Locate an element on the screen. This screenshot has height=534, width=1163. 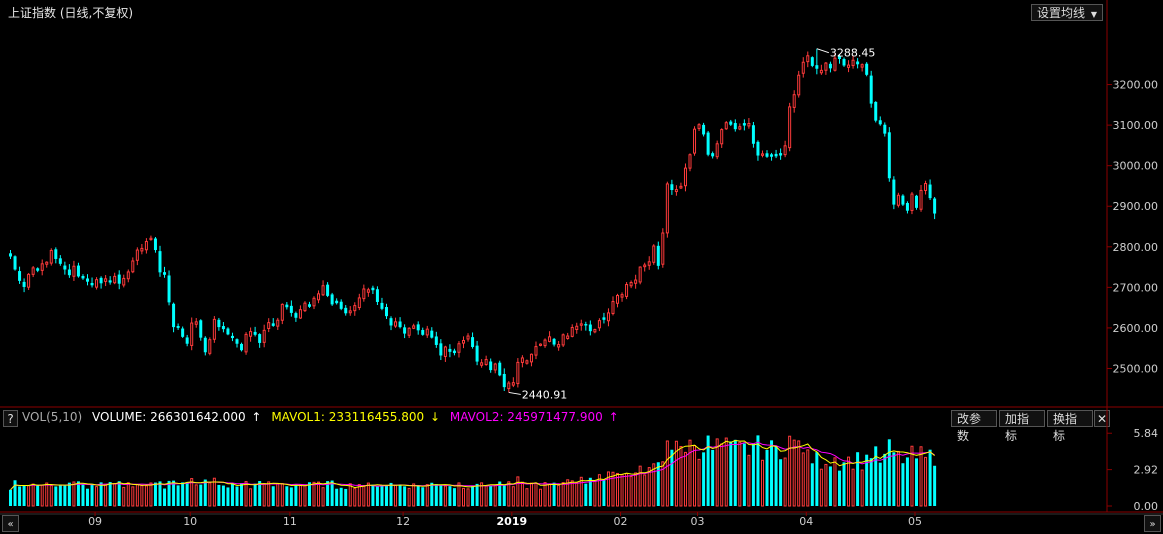
scroll-right-button: » is located at coordinates (1152, 523).